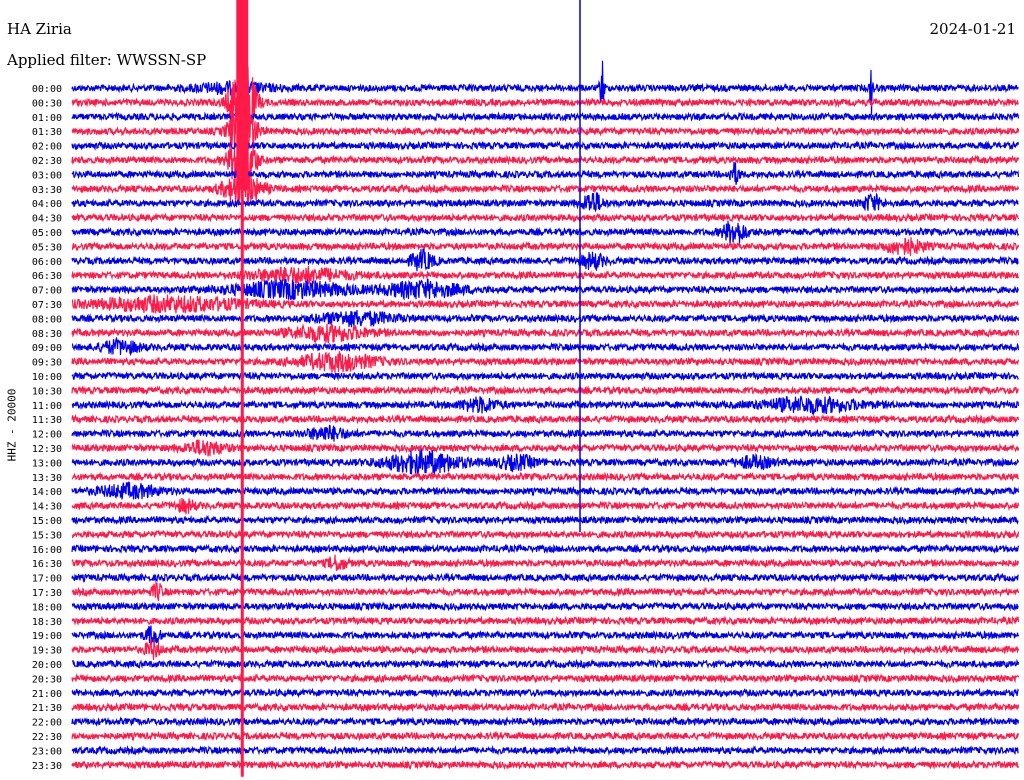  What do you see at coordinates (47, 751) in the screenshot?
I see `row-time-label: 23:00` at bounding box center [47, 751].